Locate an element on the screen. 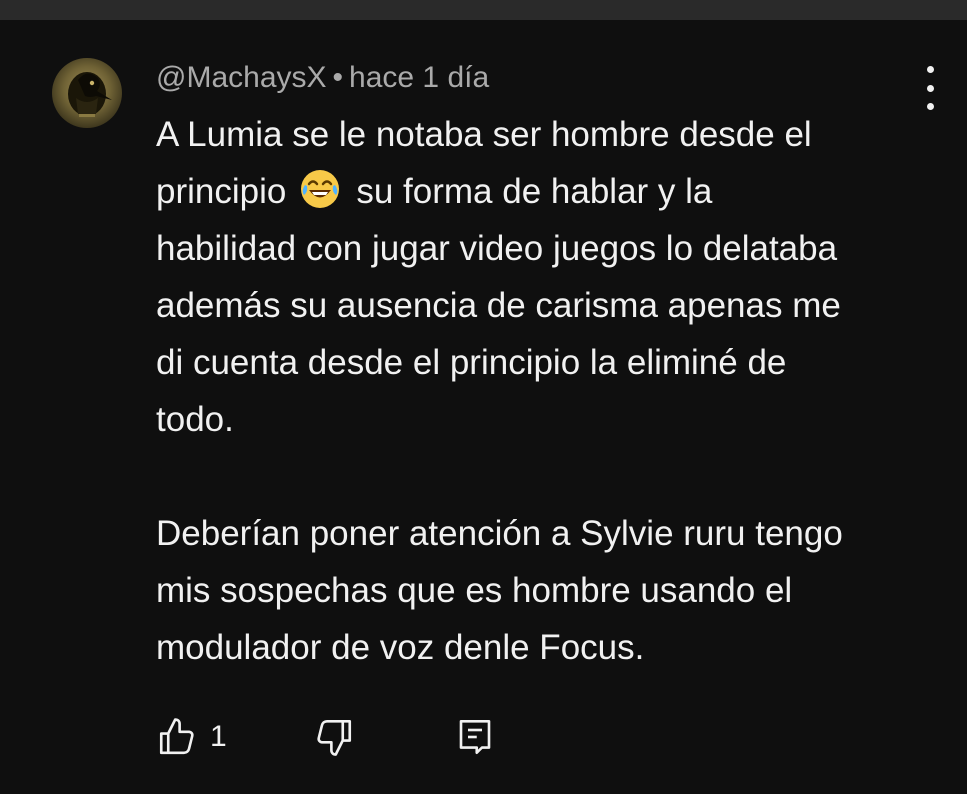  comment-line: modulador de voz denle Focus. is located at coordinates (400, 647).